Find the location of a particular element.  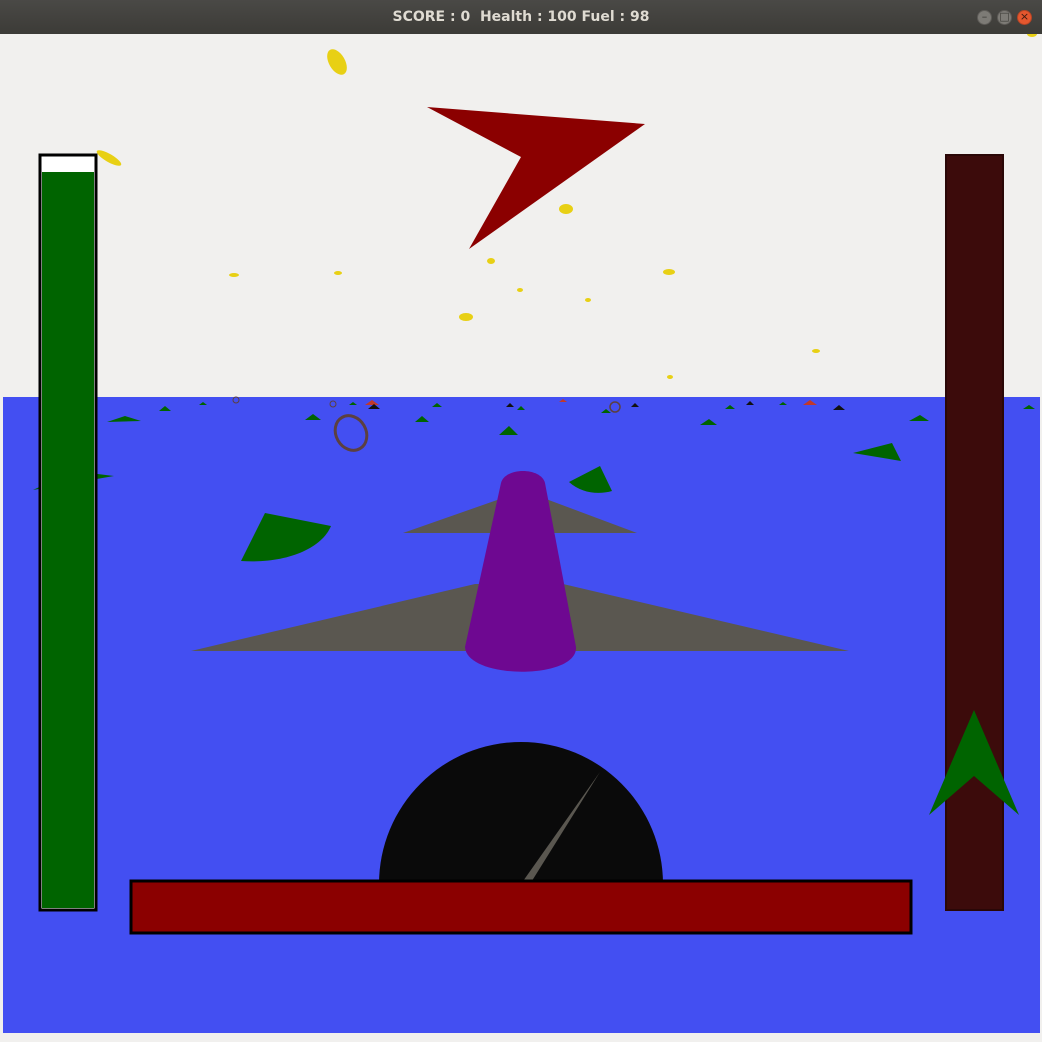

maximize-button: □ is located at coordinates (1004, 17).